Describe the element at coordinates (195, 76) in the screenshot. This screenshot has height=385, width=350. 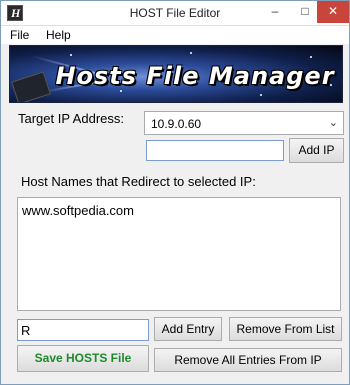
I see `banner-title: Hosts File Manager` at that location.